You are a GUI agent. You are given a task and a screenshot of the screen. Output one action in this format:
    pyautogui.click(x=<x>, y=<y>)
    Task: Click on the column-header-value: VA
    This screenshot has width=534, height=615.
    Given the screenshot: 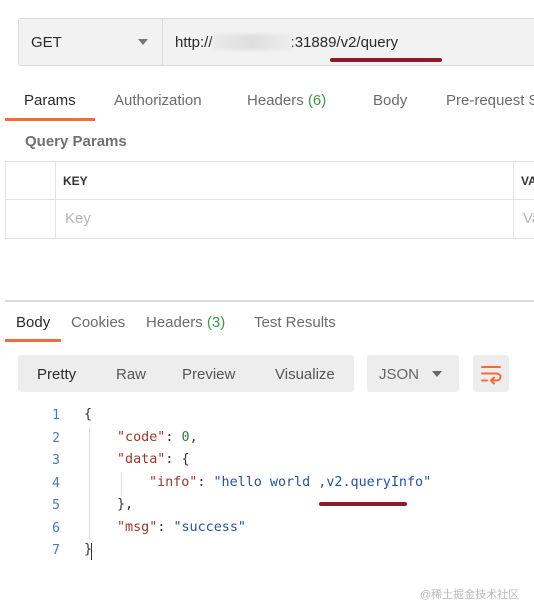 What is the action you would take?
    pyautogui.click(x=527, y=181)
    